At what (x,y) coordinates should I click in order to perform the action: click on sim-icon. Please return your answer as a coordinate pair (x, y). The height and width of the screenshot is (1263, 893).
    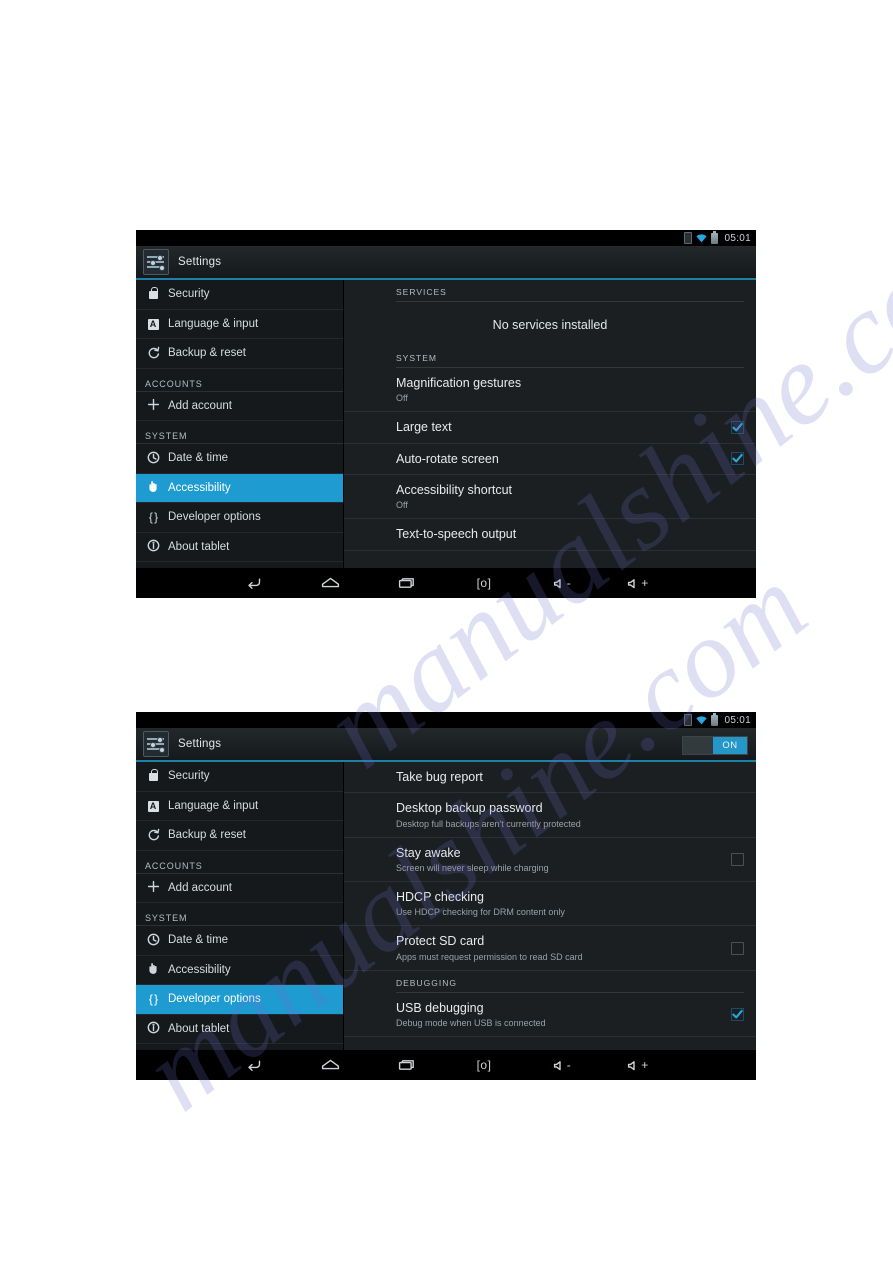
    Looking at the image, I should click on (688, 238).